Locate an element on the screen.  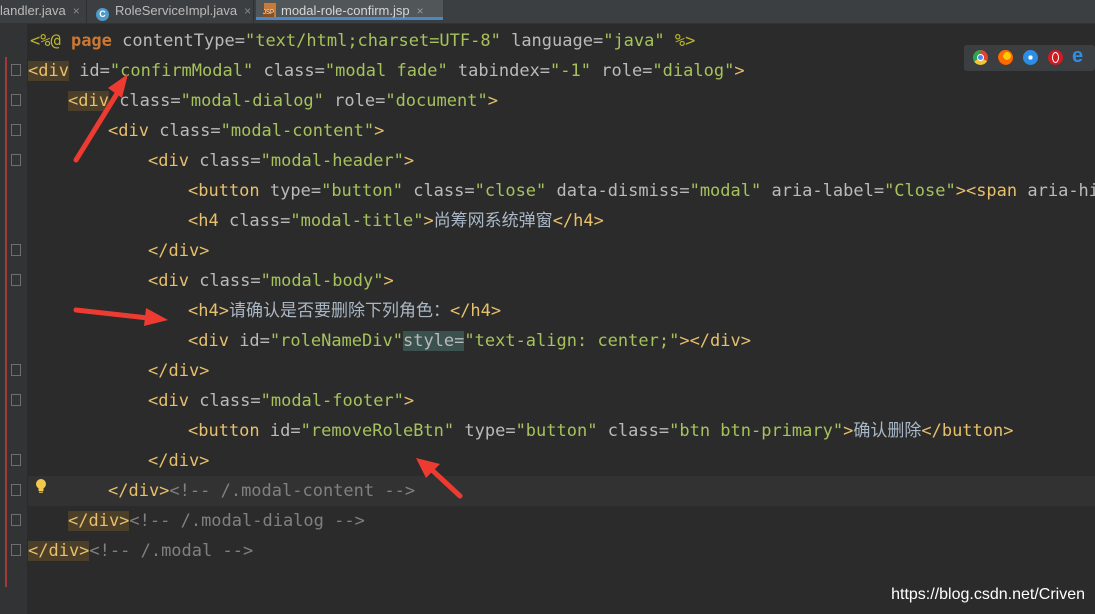
arrow-to-modal-body is located at coordinates (120, 316).